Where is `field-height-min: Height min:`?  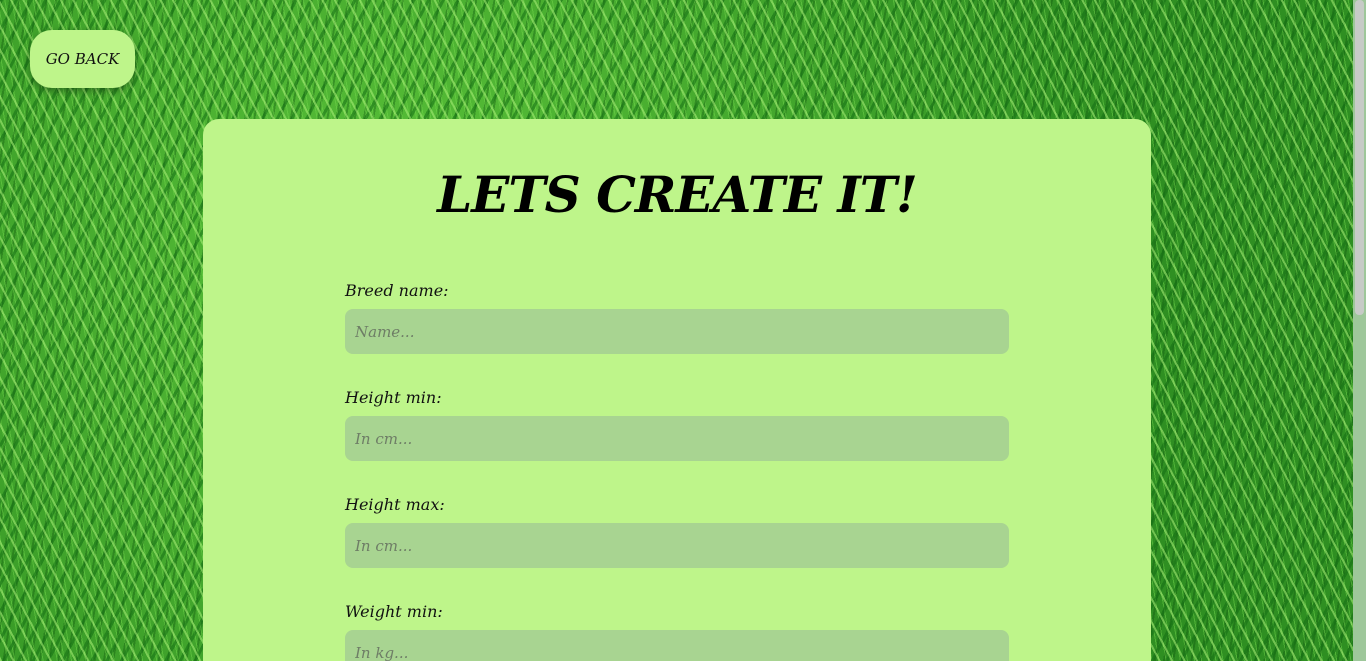 field-height-min: Height min: is located at coordinates (677, 424).